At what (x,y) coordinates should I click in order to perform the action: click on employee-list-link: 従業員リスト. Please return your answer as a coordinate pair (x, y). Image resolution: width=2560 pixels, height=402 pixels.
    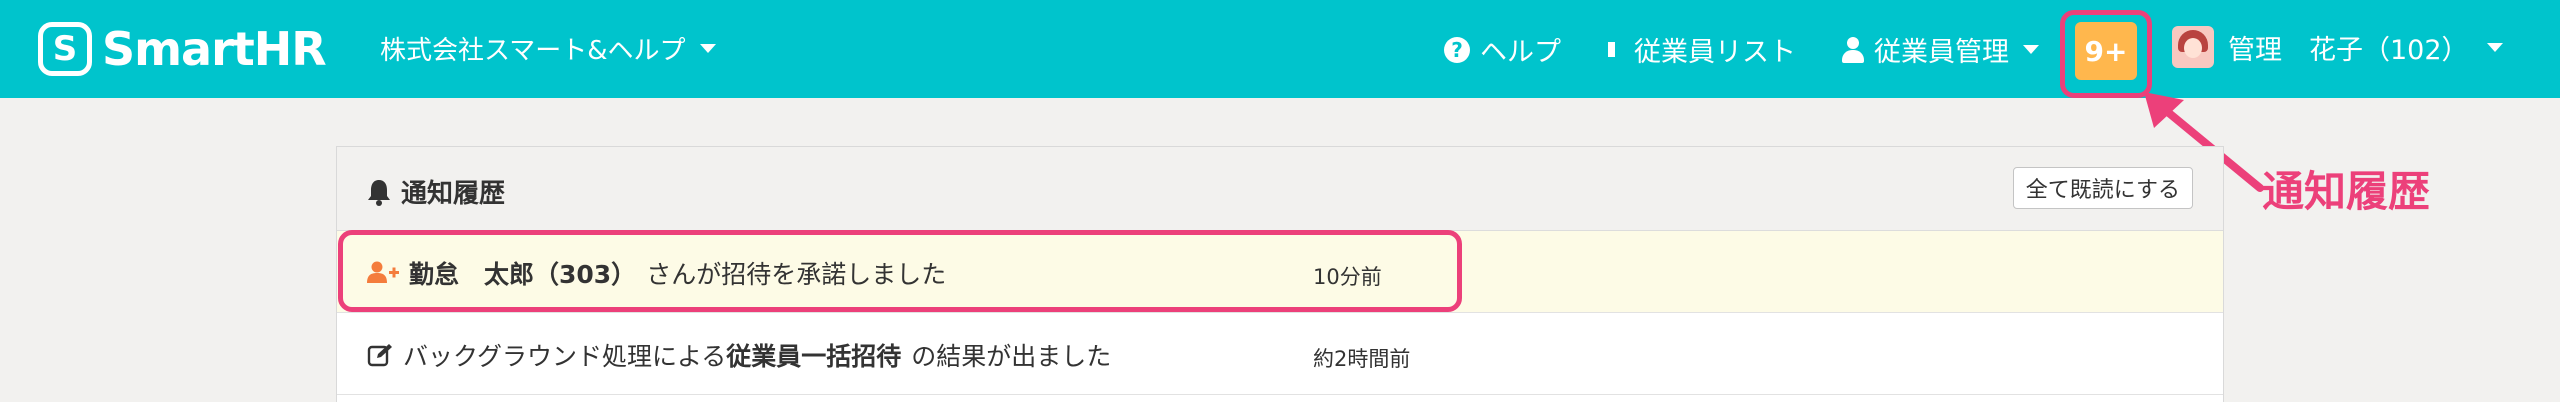
    Looking at the image, I should click on (1697, 49).